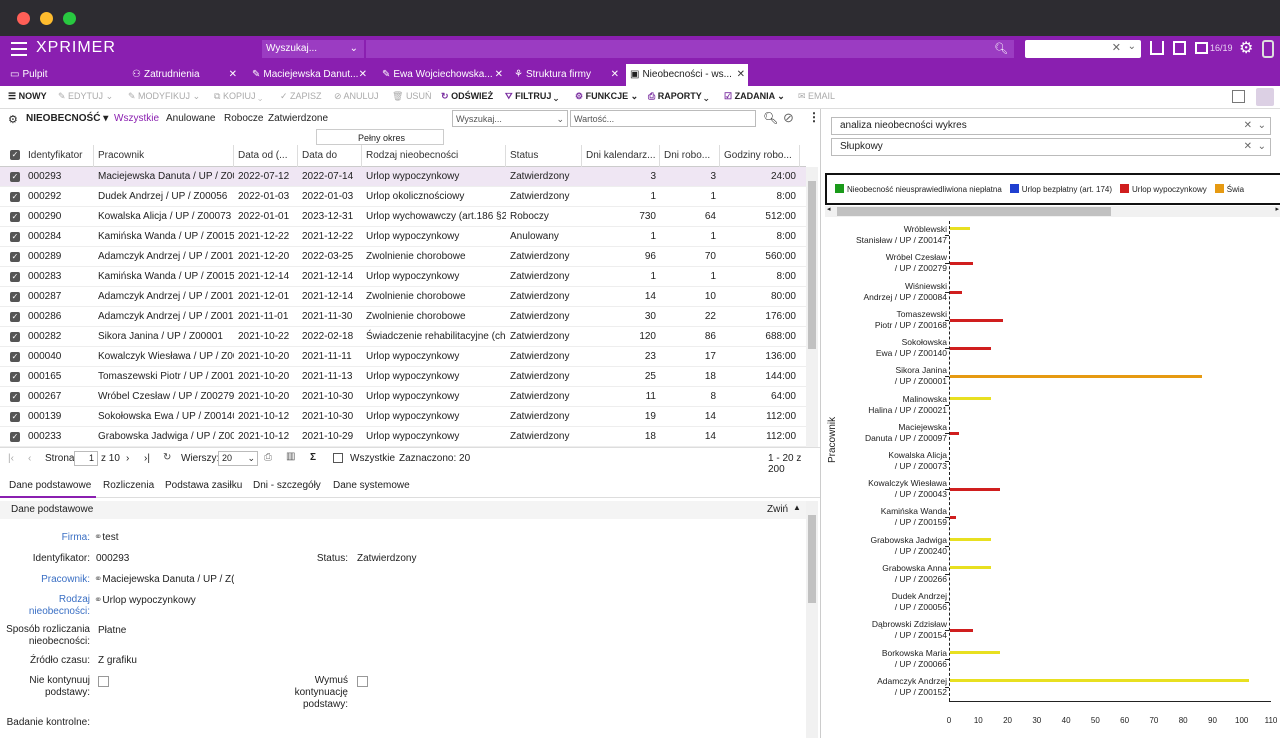 The height and width of the screenshot is (738, 1280). What do you see at coordinates (290, 456) in the screenshot?
I see `export-icon: ▥` at bounding box center [290, 456].